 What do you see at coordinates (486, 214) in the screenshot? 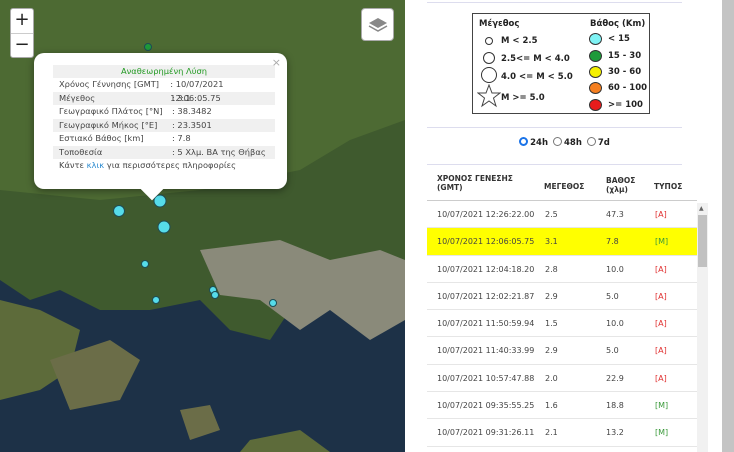
I see `cell-time: 10/07/2021 12:26:22.00` at bounding box center [486, 214].